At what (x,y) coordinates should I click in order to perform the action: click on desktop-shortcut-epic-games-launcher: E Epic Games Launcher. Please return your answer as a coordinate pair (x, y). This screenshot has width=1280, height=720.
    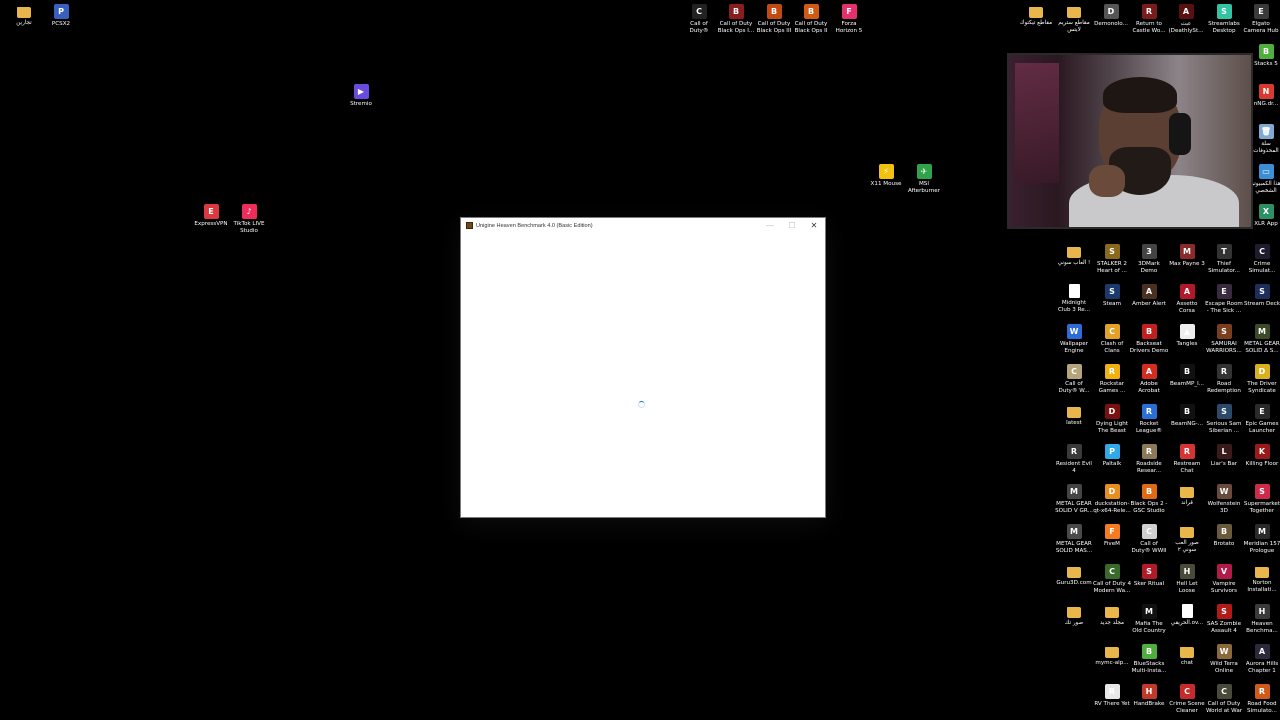
    Looking at the image, I should click on (1261, 420).